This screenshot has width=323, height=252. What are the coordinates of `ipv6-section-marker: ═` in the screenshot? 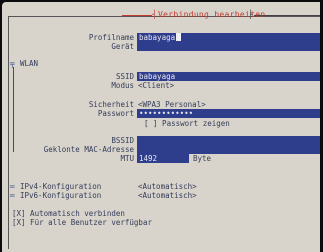 It's located at (12, 195).